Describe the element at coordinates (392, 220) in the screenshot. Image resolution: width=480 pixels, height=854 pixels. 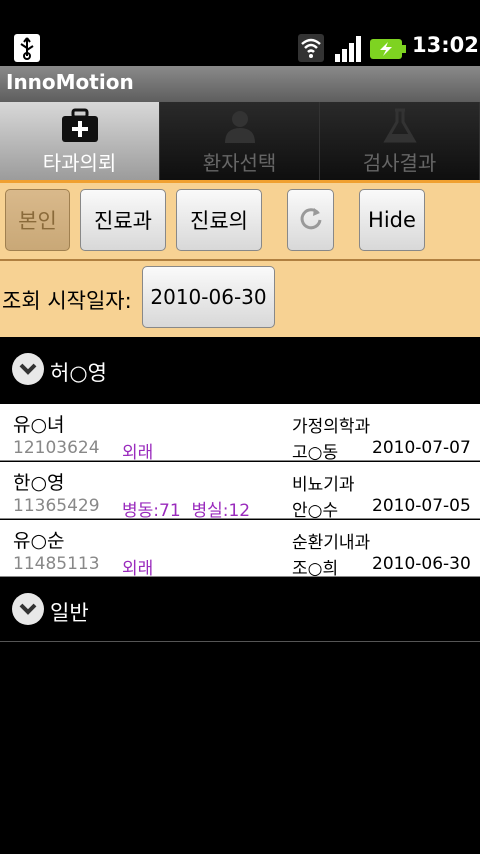
I see `hide-button: Hide` at that location.